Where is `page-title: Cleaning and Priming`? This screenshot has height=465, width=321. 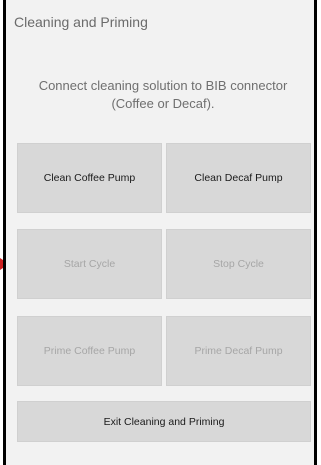
page-title: Cleaning and Priming is located at coordinates (81, 22).